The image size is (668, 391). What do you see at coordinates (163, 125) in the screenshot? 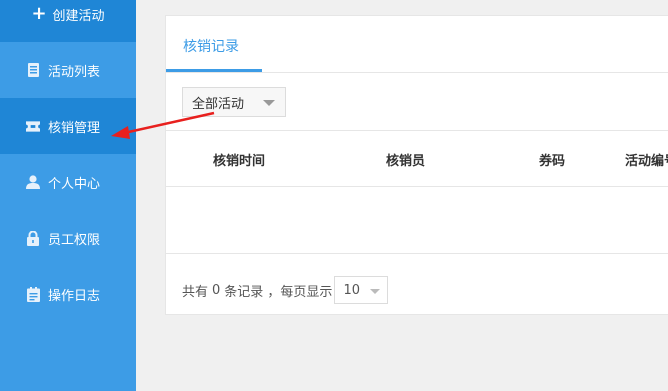
I see `annotation-arrow` at bounding box center [163, 125].